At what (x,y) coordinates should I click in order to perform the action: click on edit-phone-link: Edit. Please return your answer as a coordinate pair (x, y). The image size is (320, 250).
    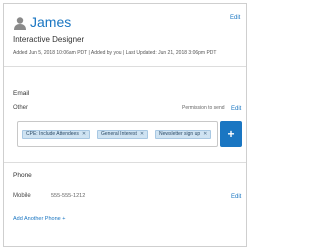
    Looking at the image, I should click on (236, 197).